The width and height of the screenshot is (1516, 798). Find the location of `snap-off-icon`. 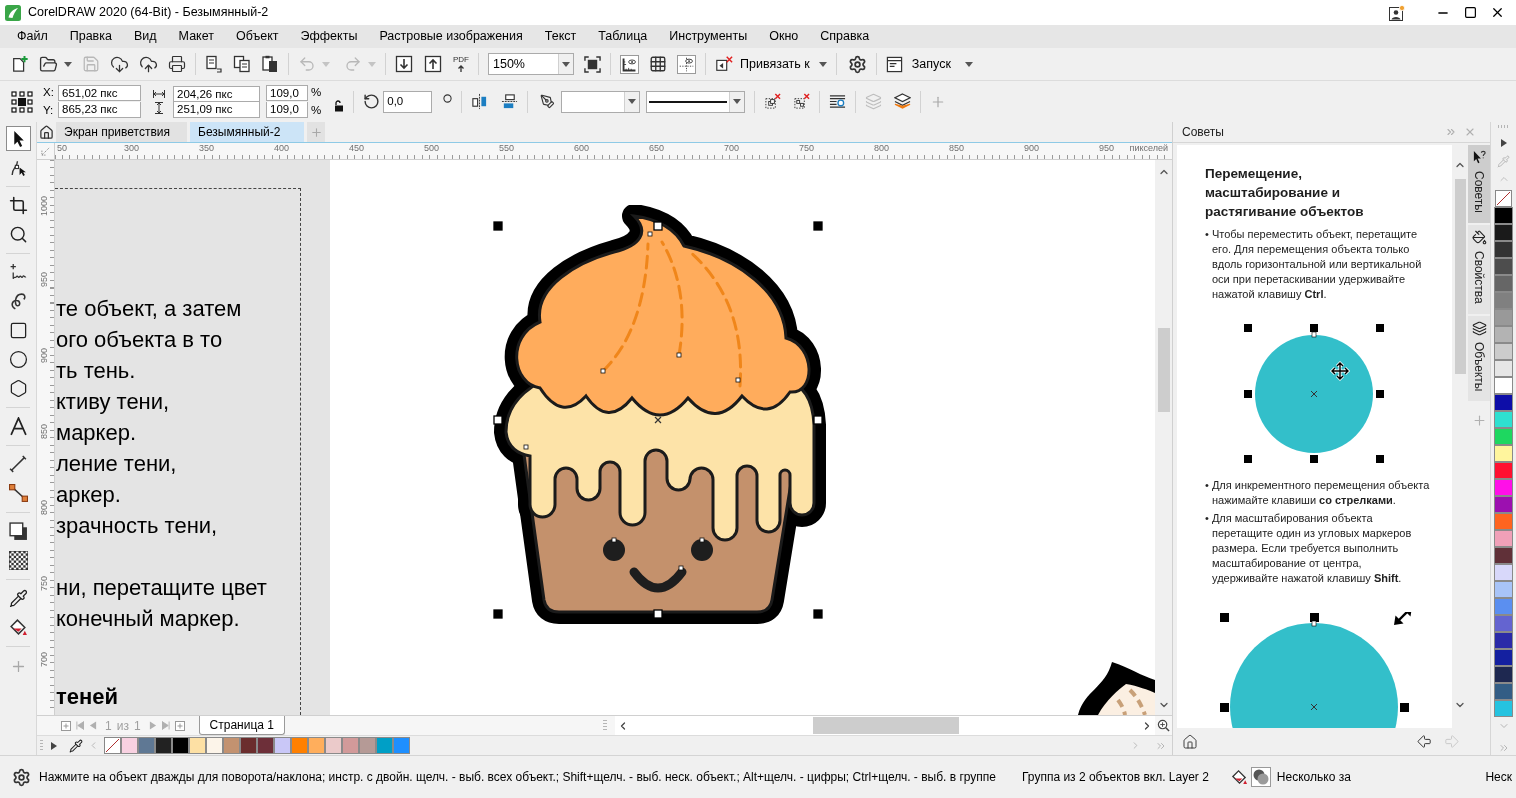

snap-off-icon is located at coordinates (724, 64).